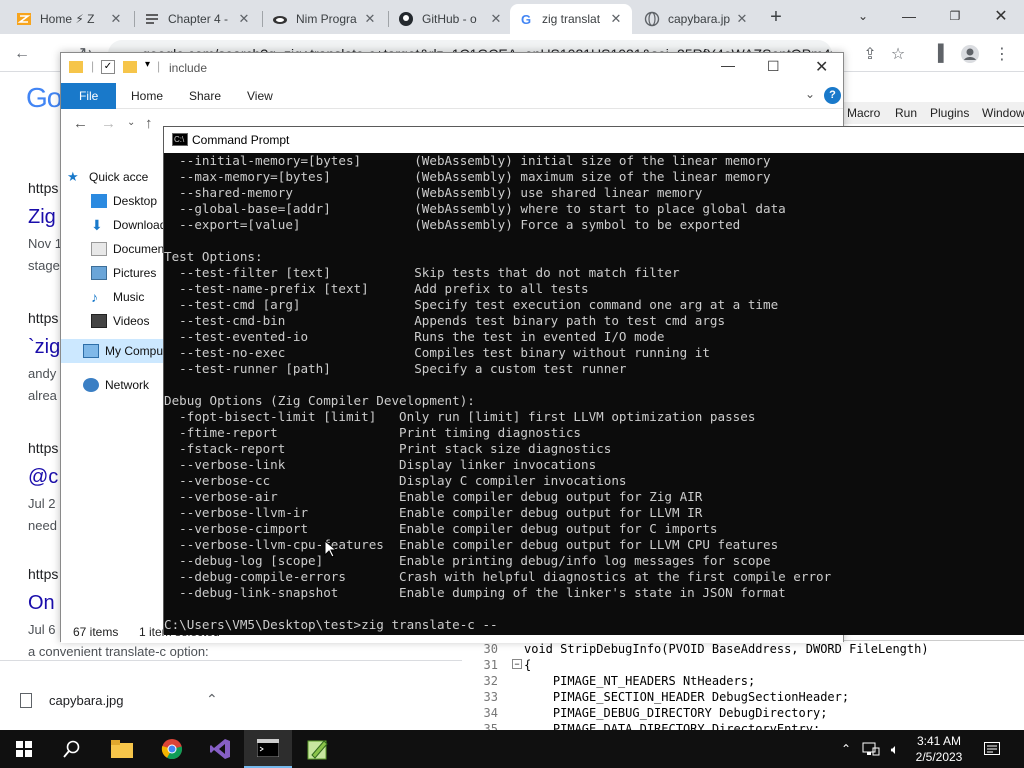 This screenshot has height=768, width=1024. Describe the element at coordinates (938, 54) in the screenshot. I see `side-panel-icon: ▐` at that location.